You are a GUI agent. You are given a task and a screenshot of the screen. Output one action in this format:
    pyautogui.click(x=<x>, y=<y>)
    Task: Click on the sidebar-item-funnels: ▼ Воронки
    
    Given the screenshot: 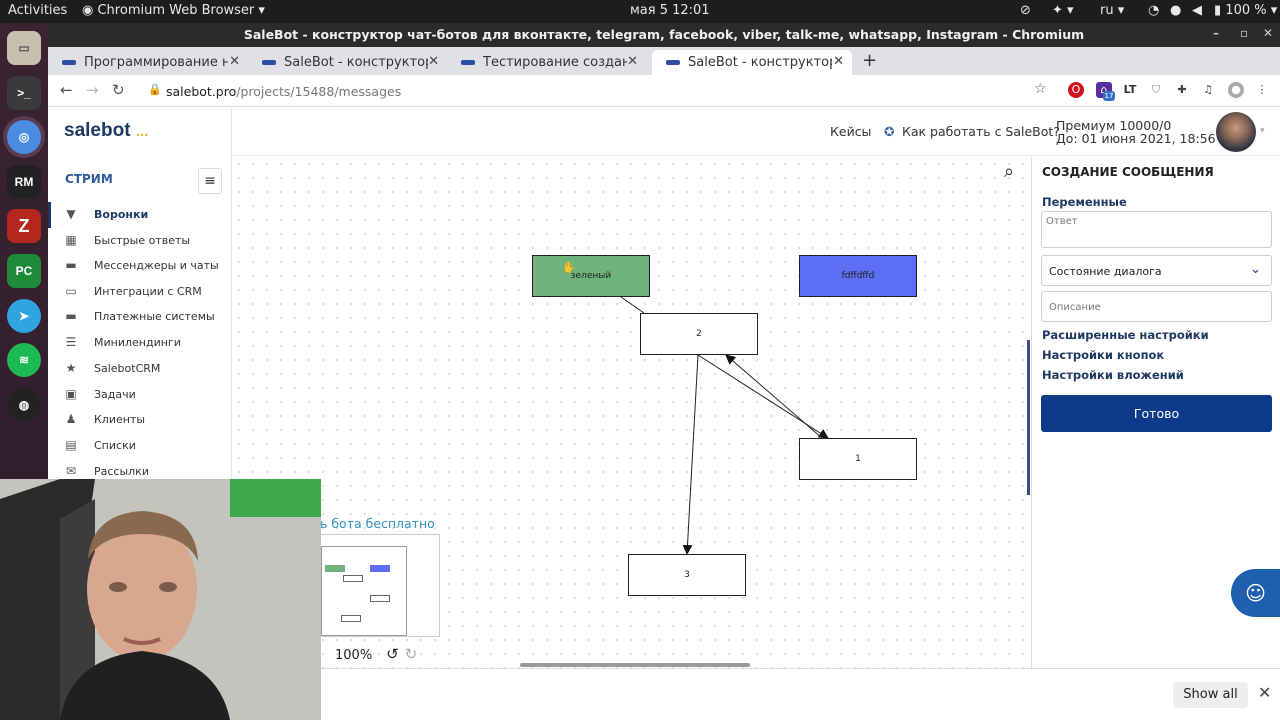 What is the action you would take?
    pyautogui.click(x=106, y=214)
    